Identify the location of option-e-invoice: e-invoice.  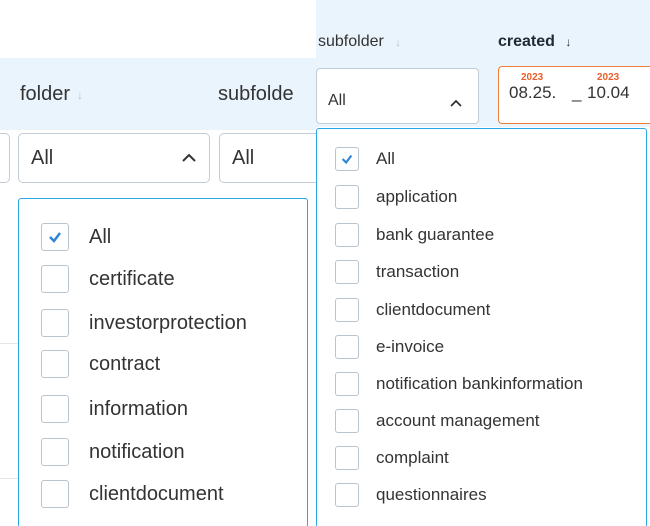
(389, 347).